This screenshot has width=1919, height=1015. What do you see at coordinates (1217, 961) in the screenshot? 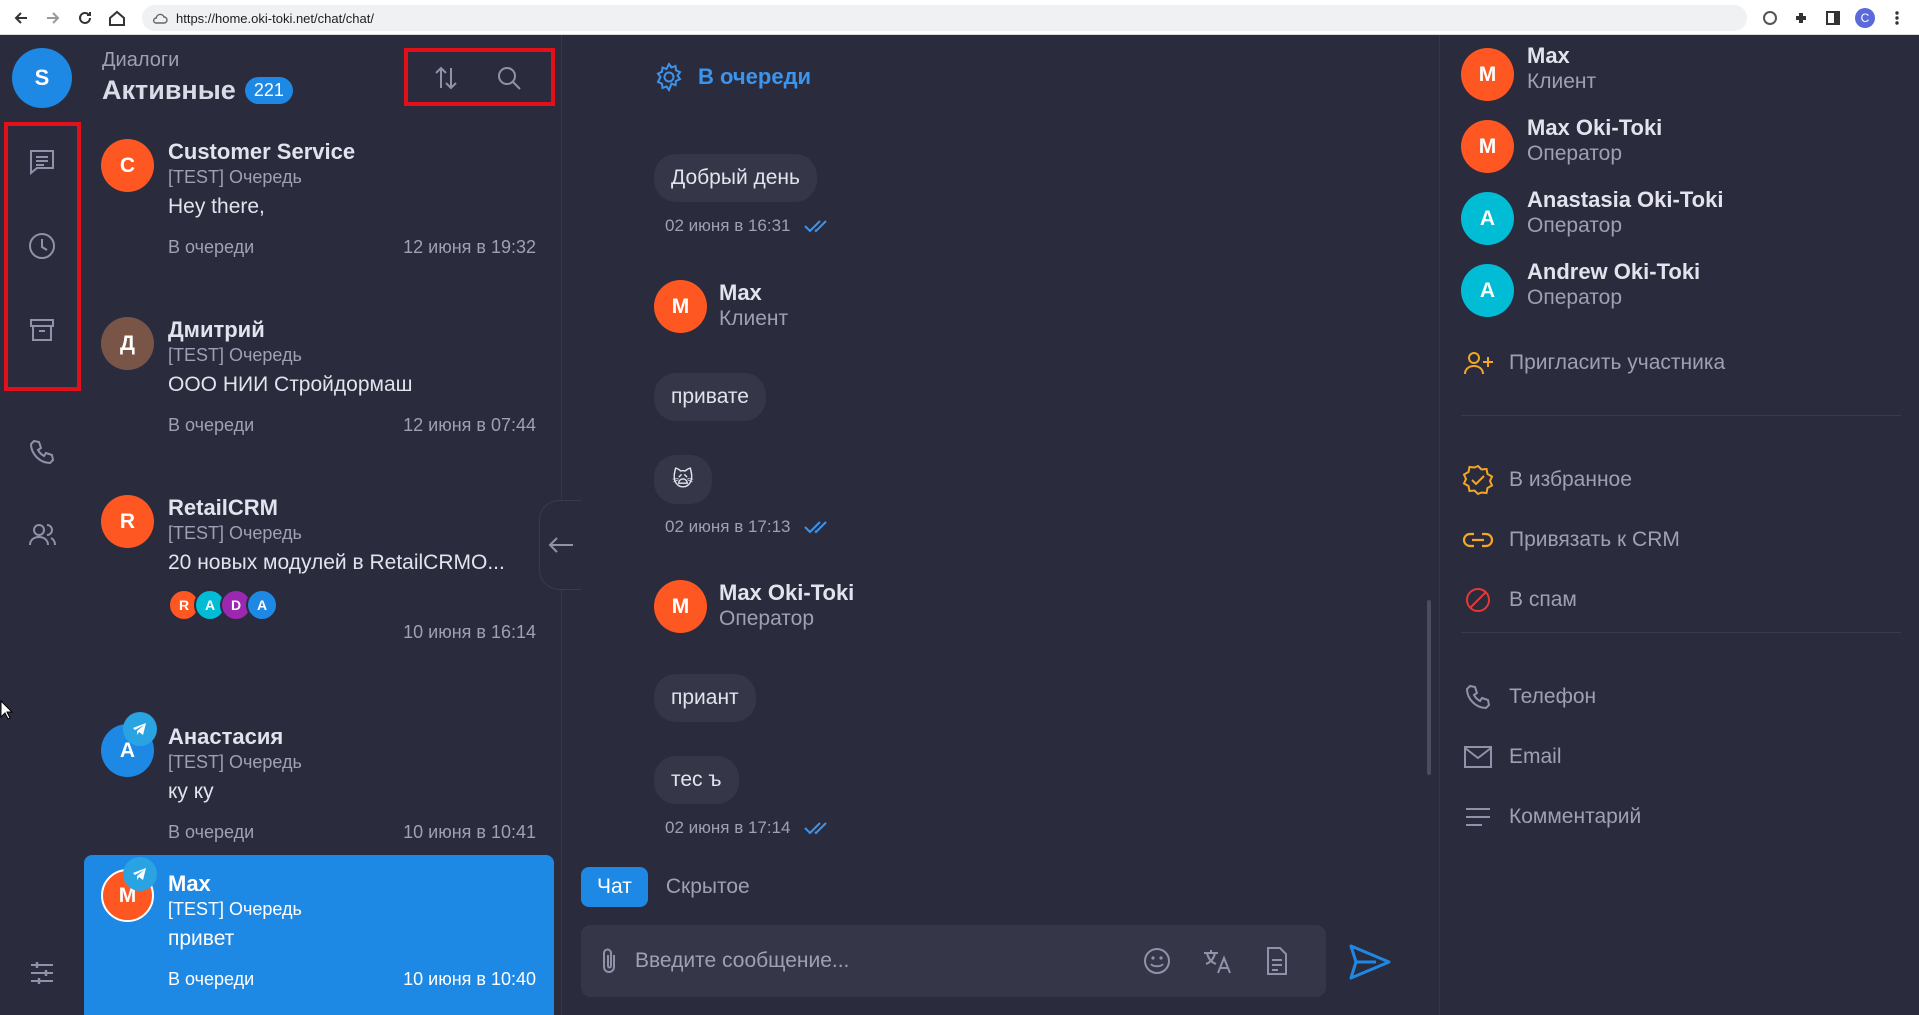
I see `translate-icon` at bounding box center [1217, 961].